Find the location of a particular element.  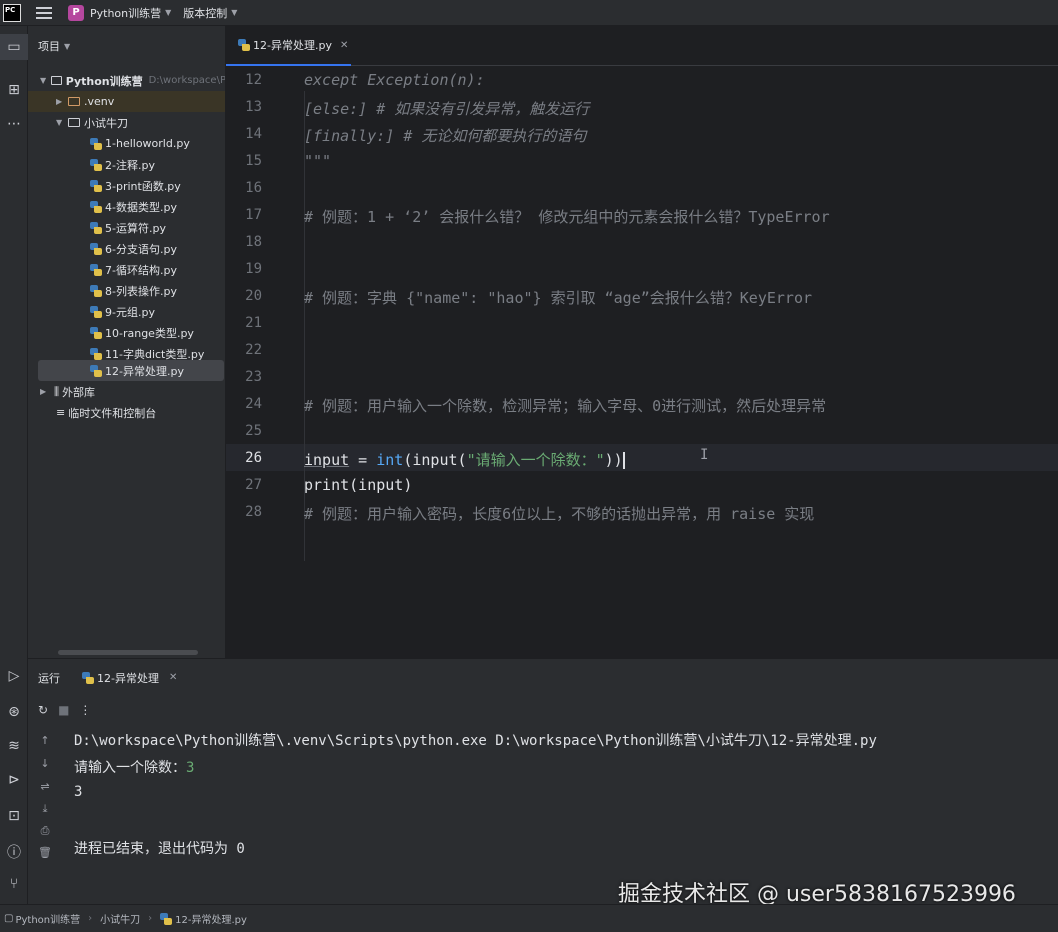

tree-file: 4-数据类型.py is located at coordinates (126, 206).